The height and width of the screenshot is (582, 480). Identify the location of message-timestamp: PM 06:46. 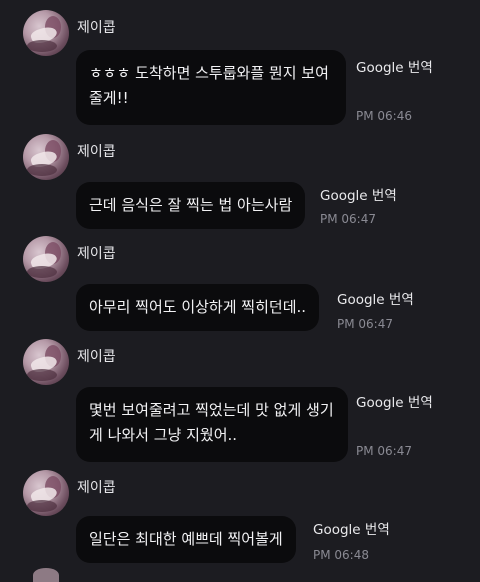
(384, 116).